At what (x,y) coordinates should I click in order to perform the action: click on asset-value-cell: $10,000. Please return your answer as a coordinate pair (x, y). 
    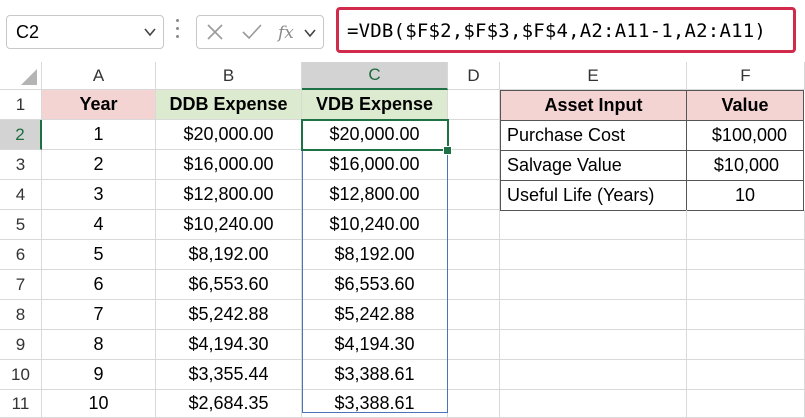
    Looking at the image, I should click on (745, 165).